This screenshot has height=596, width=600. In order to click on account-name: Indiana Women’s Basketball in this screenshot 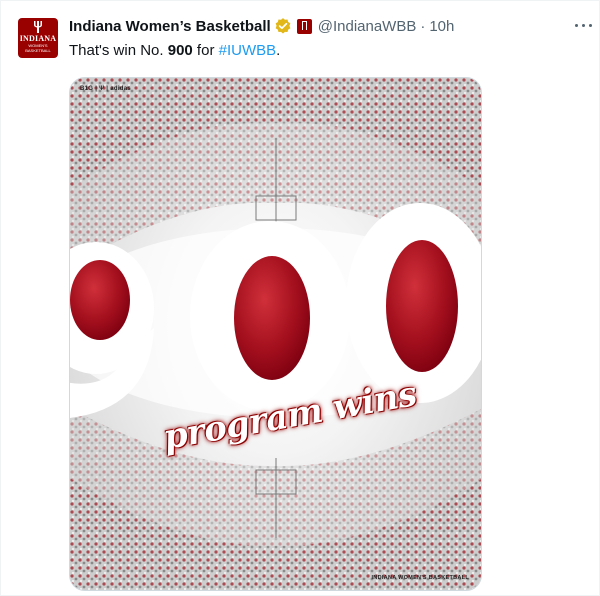, I will do `click(170, 26)`.